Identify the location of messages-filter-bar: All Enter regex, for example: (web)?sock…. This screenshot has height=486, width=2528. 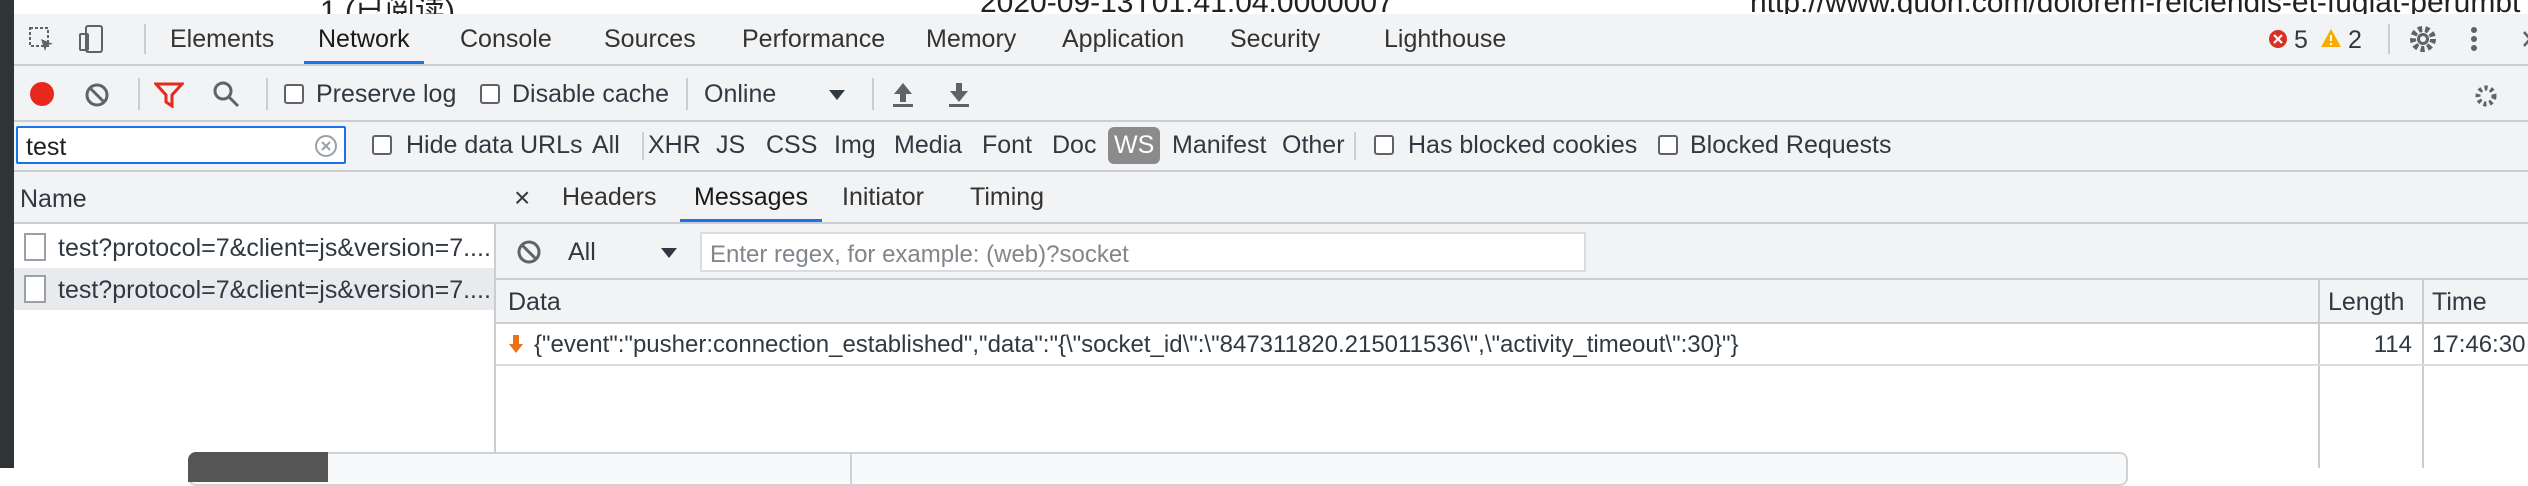
(1512, 252).